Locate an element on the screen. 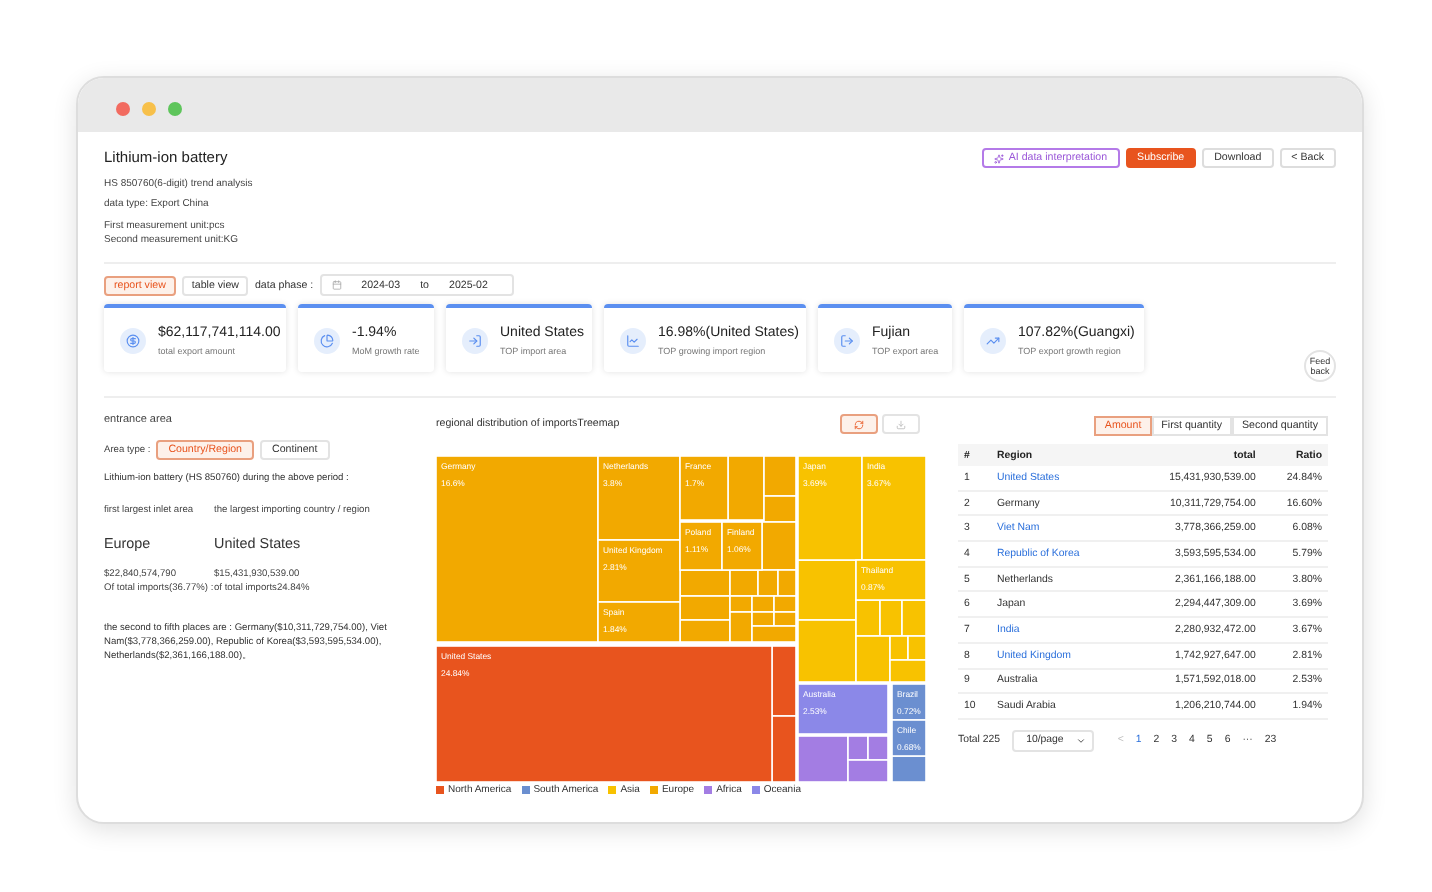 This screenshot has width=1432, height=892. minimize-dot-icon is located at coordinates (149, 109).